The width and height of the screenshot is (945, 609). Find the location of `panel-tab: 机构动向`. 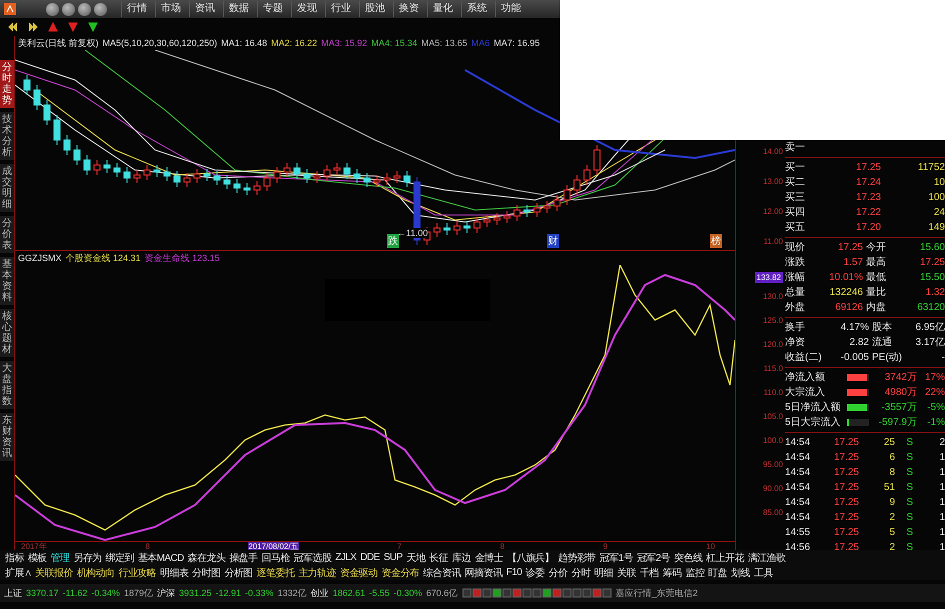

panel-tab: 机构动向 is located at coordinates (96, 573).